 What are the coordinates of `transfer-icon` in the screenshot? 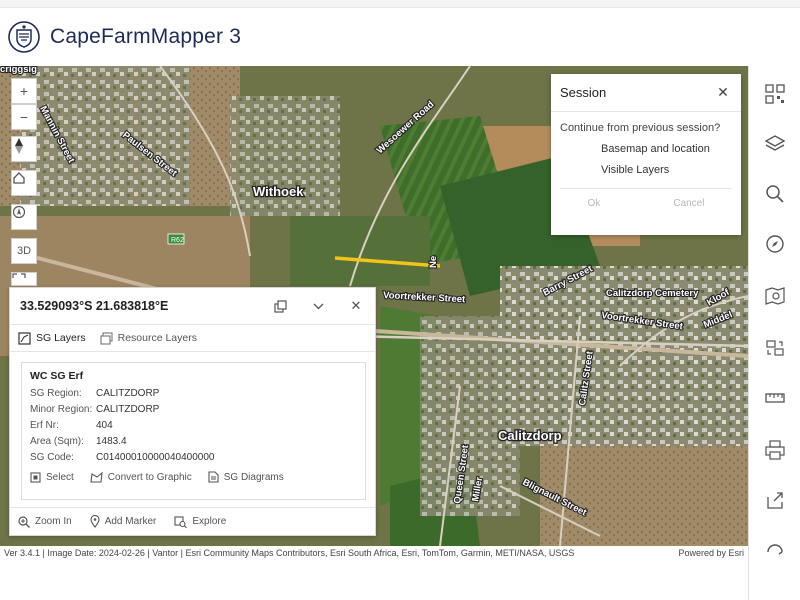 It's located at (775, 348).